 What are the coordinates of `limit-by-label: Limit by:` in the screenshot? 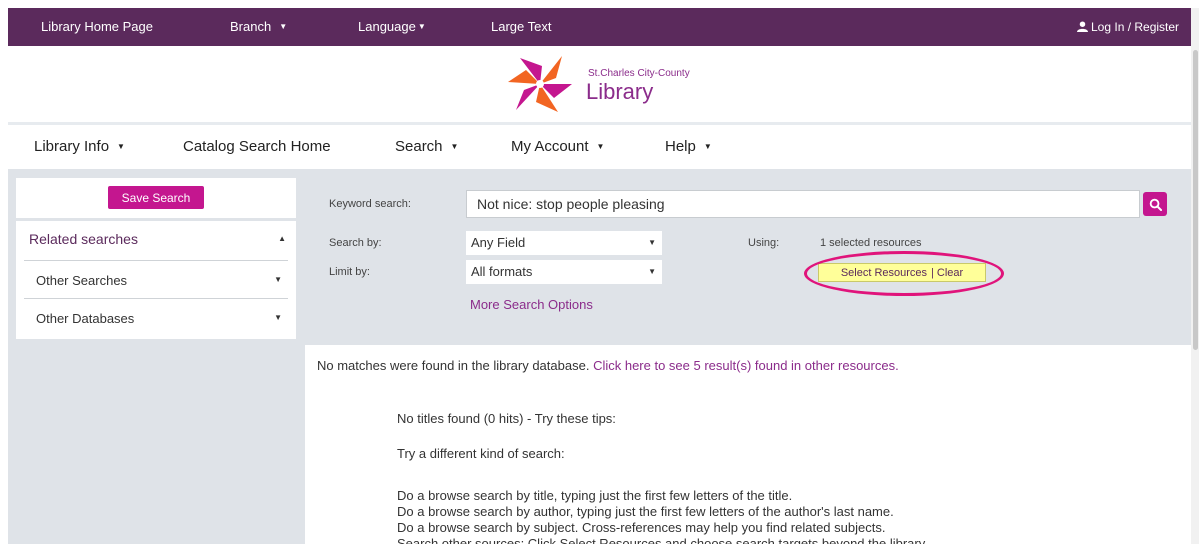 It's located at (349, 272).